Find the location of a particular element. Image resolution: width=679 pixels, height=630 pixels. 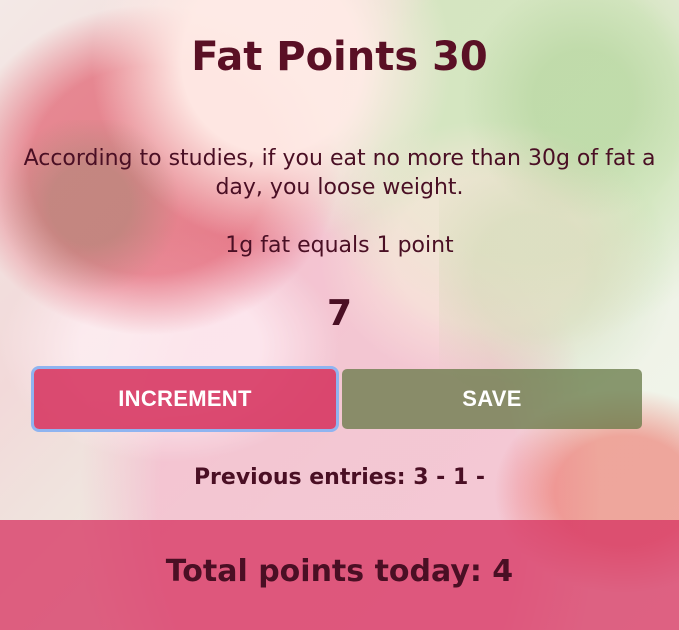

points-counter: 7 is located at coordinates (339, 313).